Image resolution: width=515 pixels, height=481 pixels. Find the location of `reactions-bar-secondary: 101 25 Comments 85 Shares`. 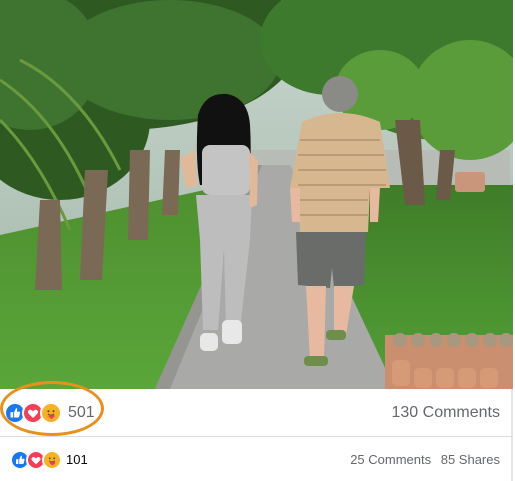

reactions-bar-secondary: 101 25 Comments 85 Shares is located at coordinates (256, 459).